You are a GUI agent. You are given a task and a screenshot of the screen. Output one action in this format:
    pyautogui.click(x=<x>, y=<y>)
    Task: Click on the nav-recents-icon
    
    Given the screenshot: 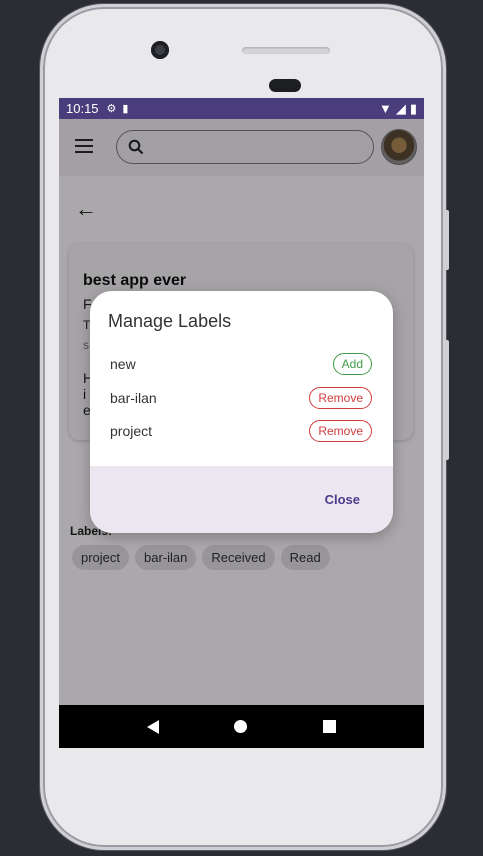 What is the action you would take?
    pyautogui.click(x=330, y=726)
    